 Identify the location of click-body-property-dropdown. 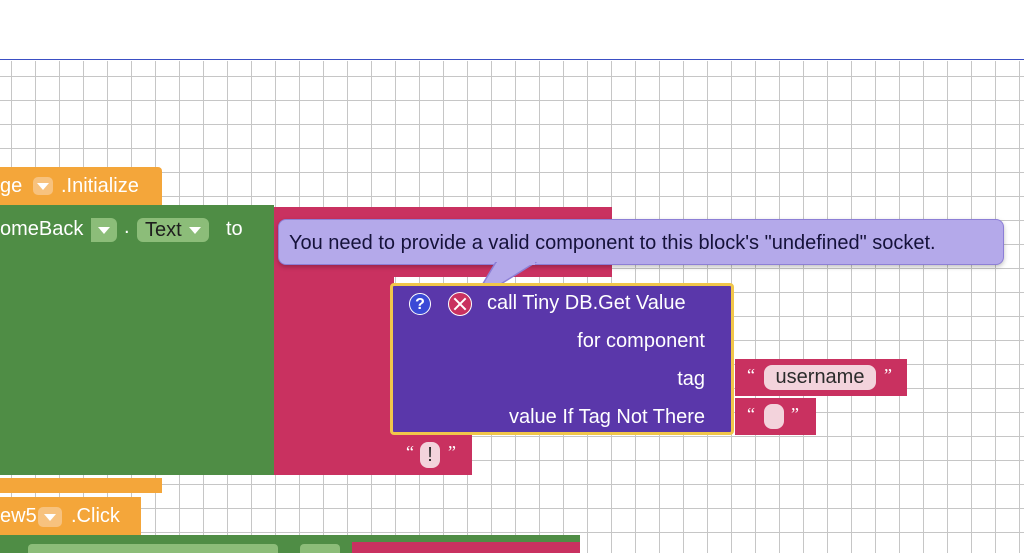
(320, 548).